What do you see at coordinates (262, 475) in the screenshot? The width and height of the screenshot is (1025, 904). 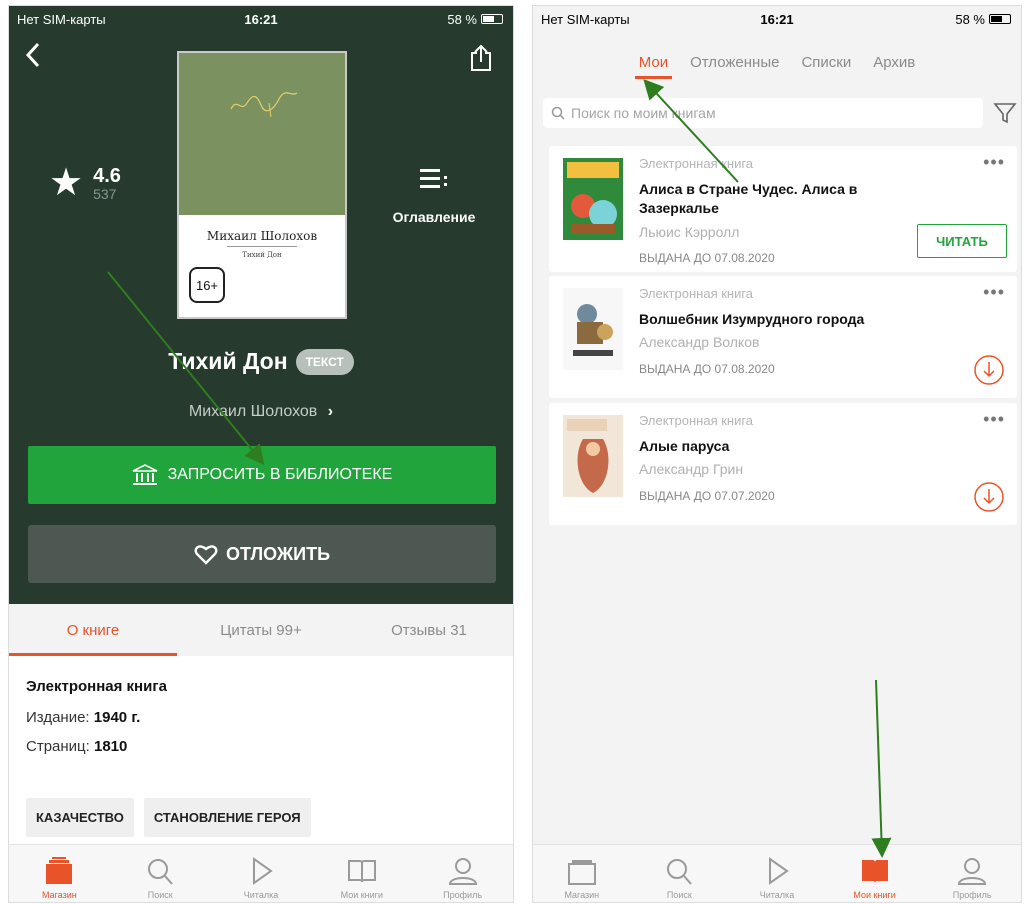 I see `request-in-library-button: ЗАПРОСИТЬ В БИБЛИОТЕКЕ` at bounding box center [262, 475].